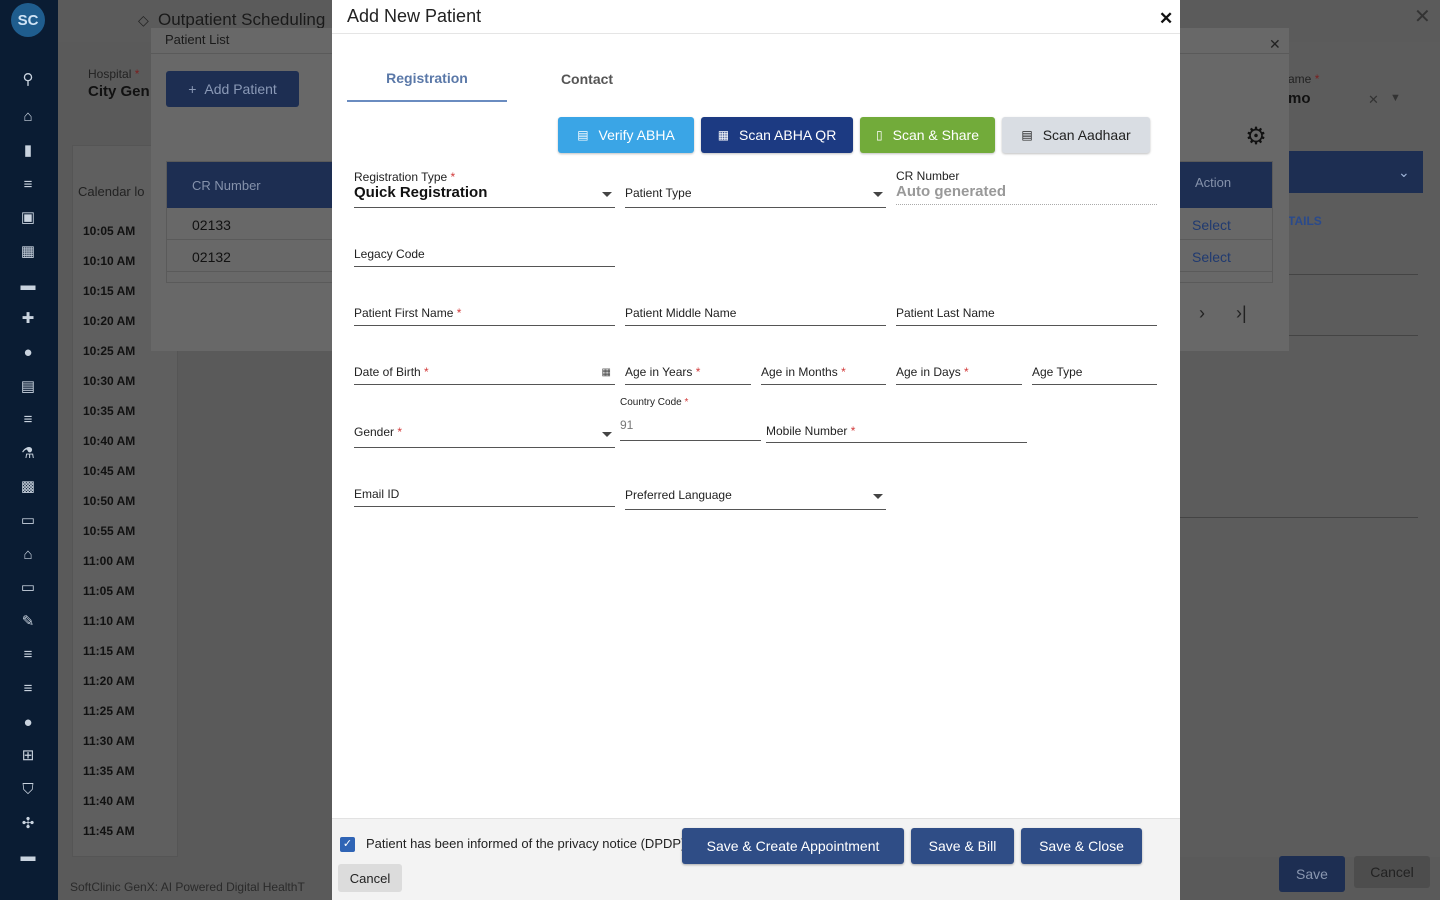 The image size is (1440, 900). What do you see at coordinates (28, 353) in the screenshot?
I see `user-icon: ●` at bounding box center [28, 353].